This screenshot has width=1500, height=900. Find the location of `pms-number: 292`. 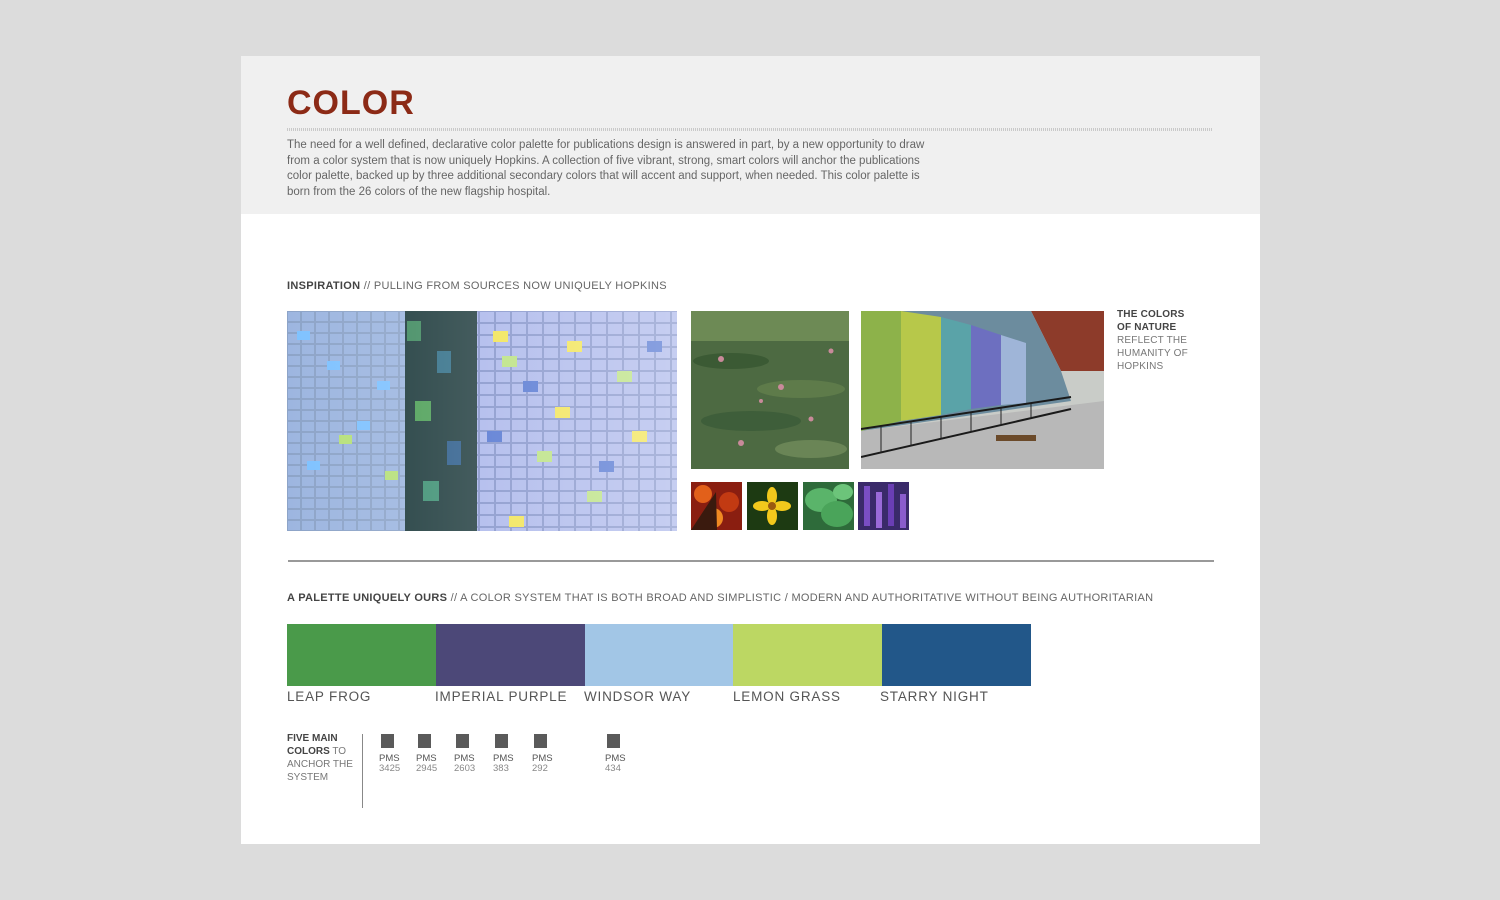

pms-number: 292 is located at coordinates (540, 768).